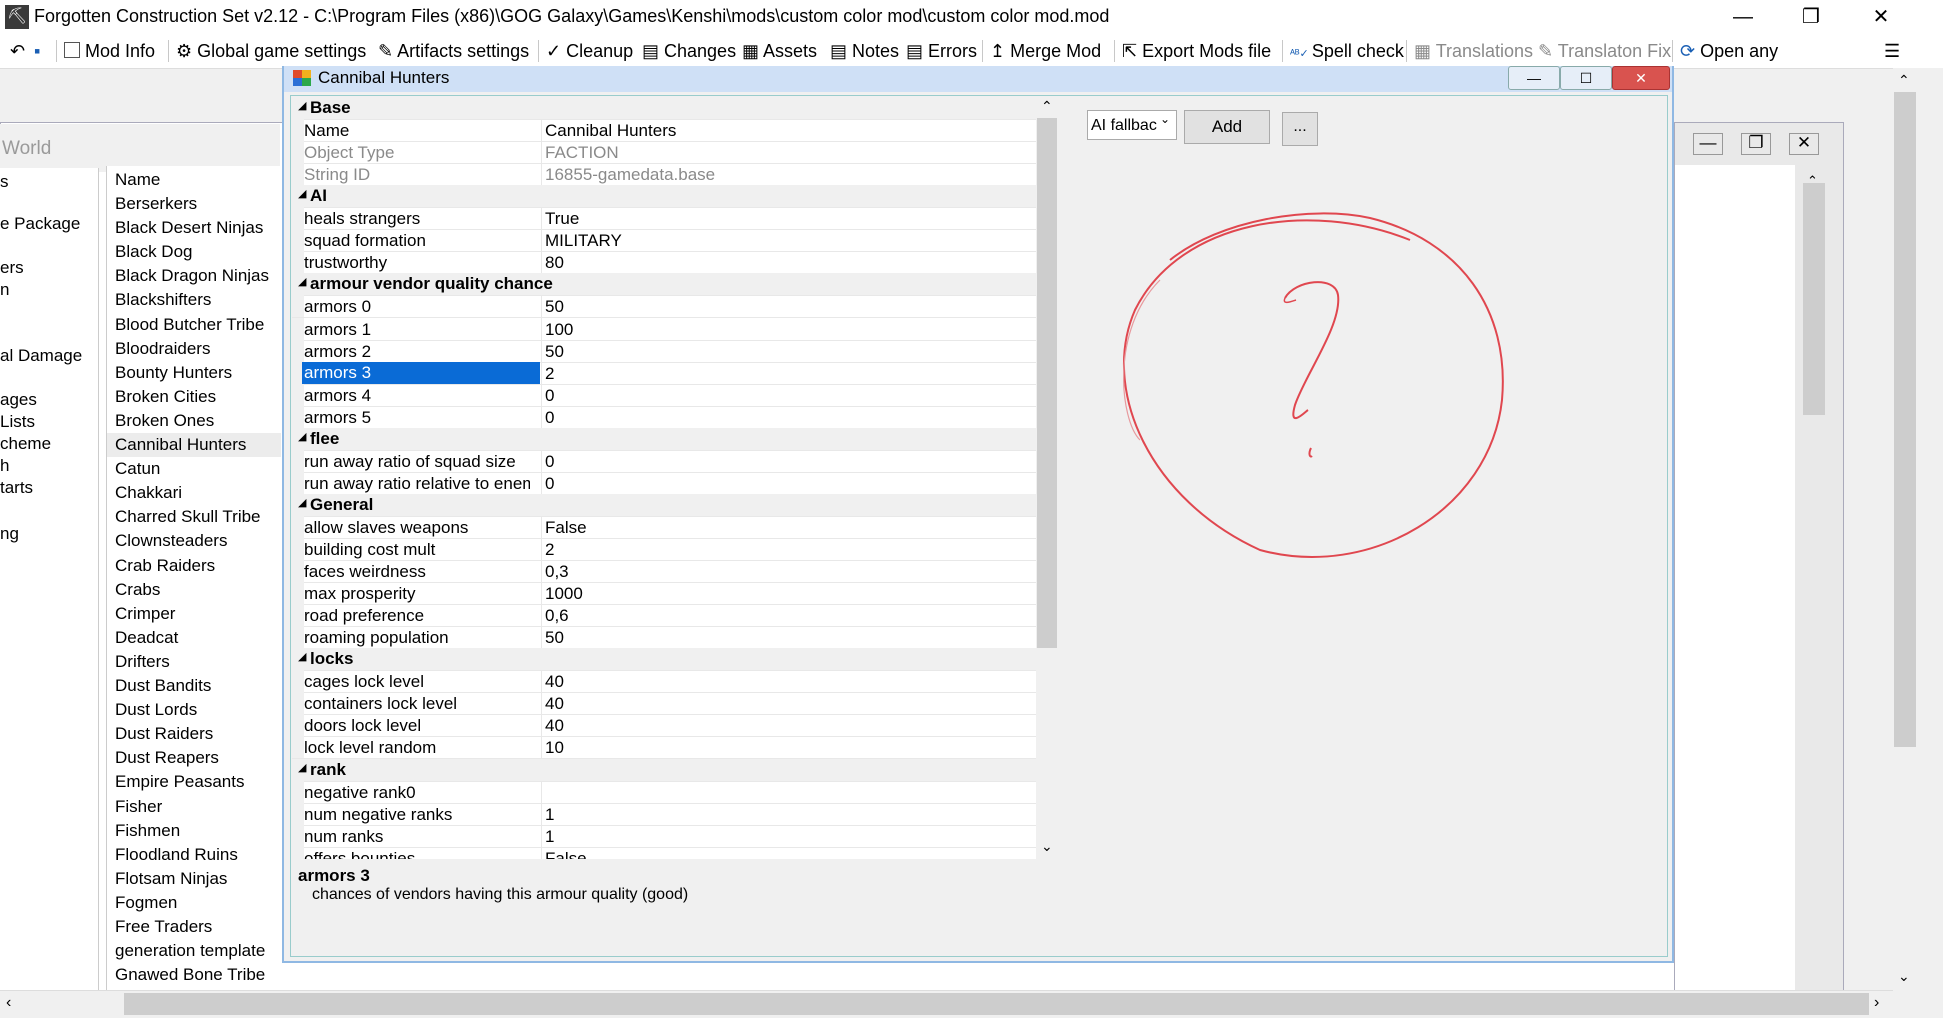  I want to click on property-row: armors 4 0, so click(664, 395).